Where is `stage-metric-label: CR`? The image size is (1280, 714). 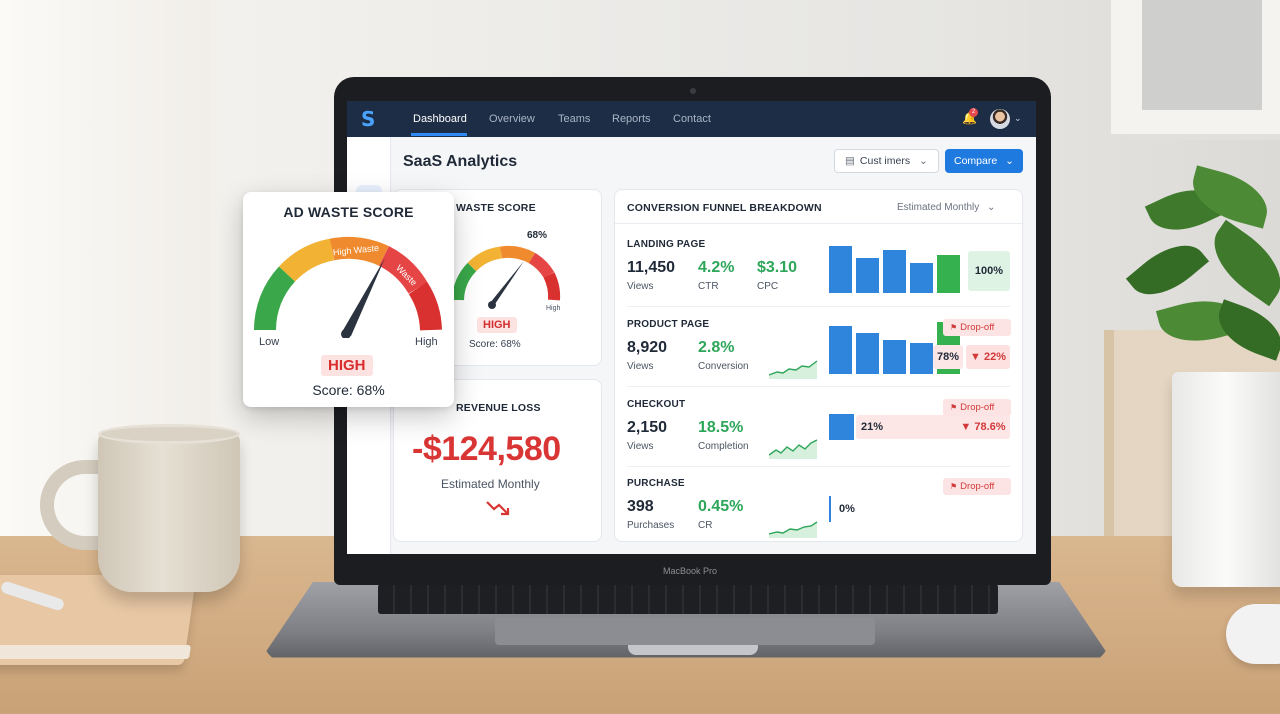 stage-metric-label: CR is located at coordinates (705, 525).